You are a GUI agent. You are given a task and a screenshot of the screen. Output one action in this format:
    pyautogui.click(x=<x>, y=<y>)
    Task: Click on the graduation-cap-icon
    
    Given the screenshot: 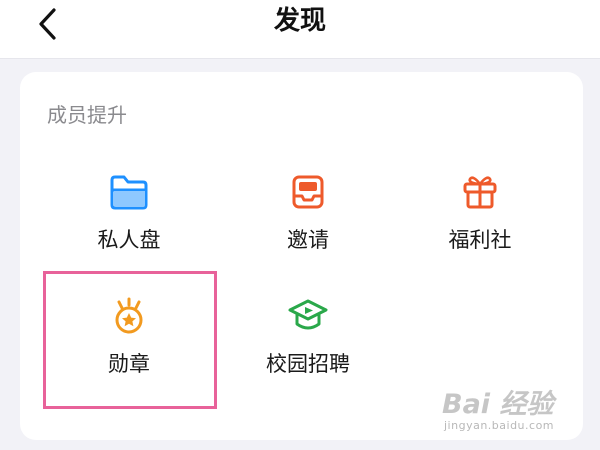 What is the action you would take?
    pyautogui.click(x=308, y=316)
    